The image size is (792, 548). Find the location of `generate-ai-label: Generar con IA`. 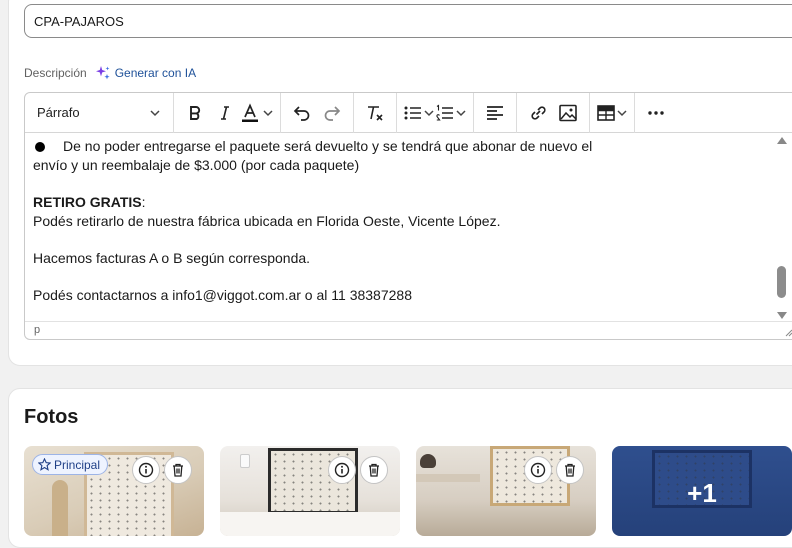

generate-ai-label: Generar con IA is located at coordinates (155, 73).